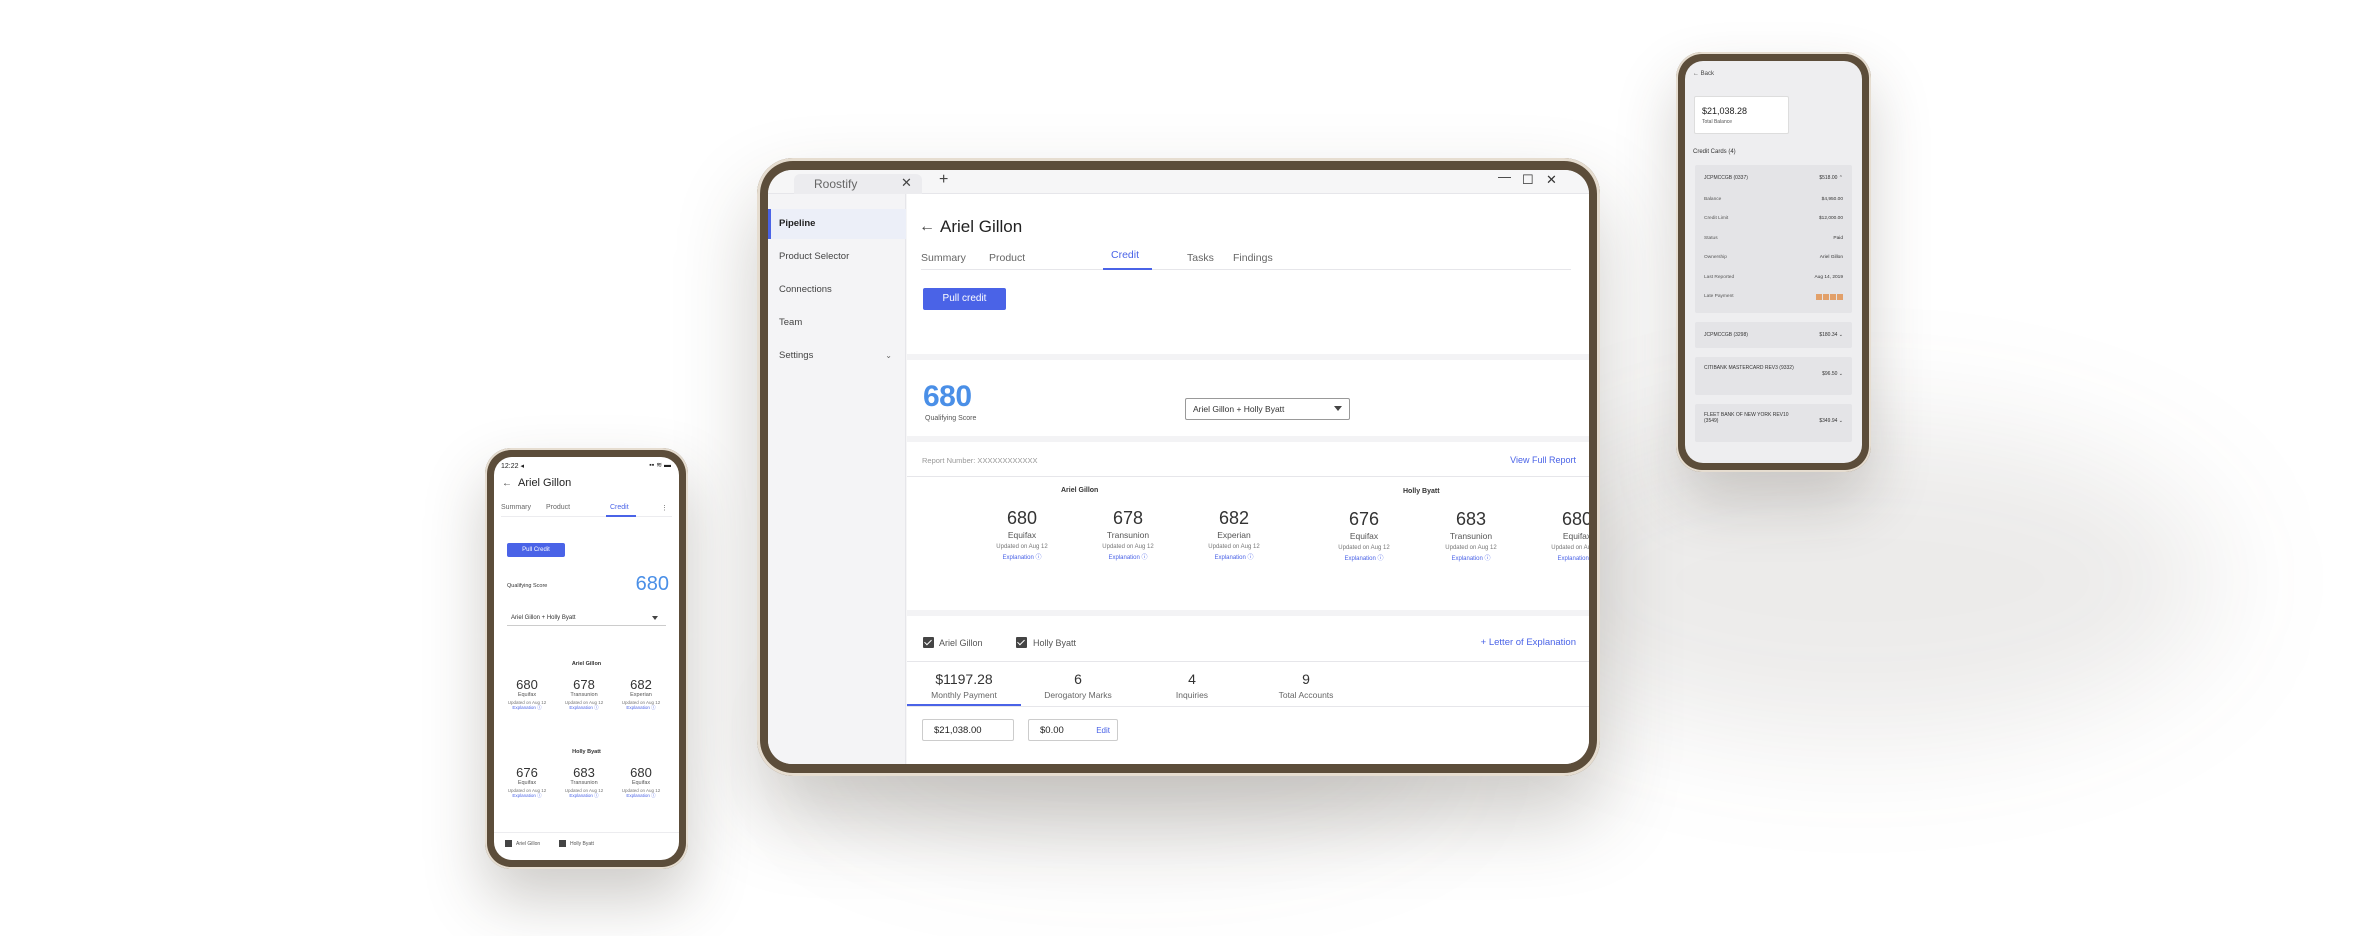  What do you see at coordinates (837, 257) in the screenshot?
I see `sidebar-item-product-selector: Product Selector` at bounding box center [837, 257].